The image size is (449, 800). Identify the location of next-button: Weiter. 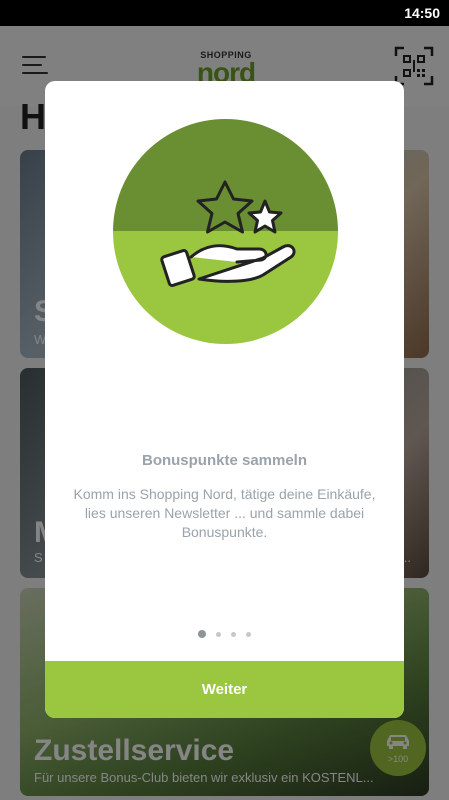
(224, 689).